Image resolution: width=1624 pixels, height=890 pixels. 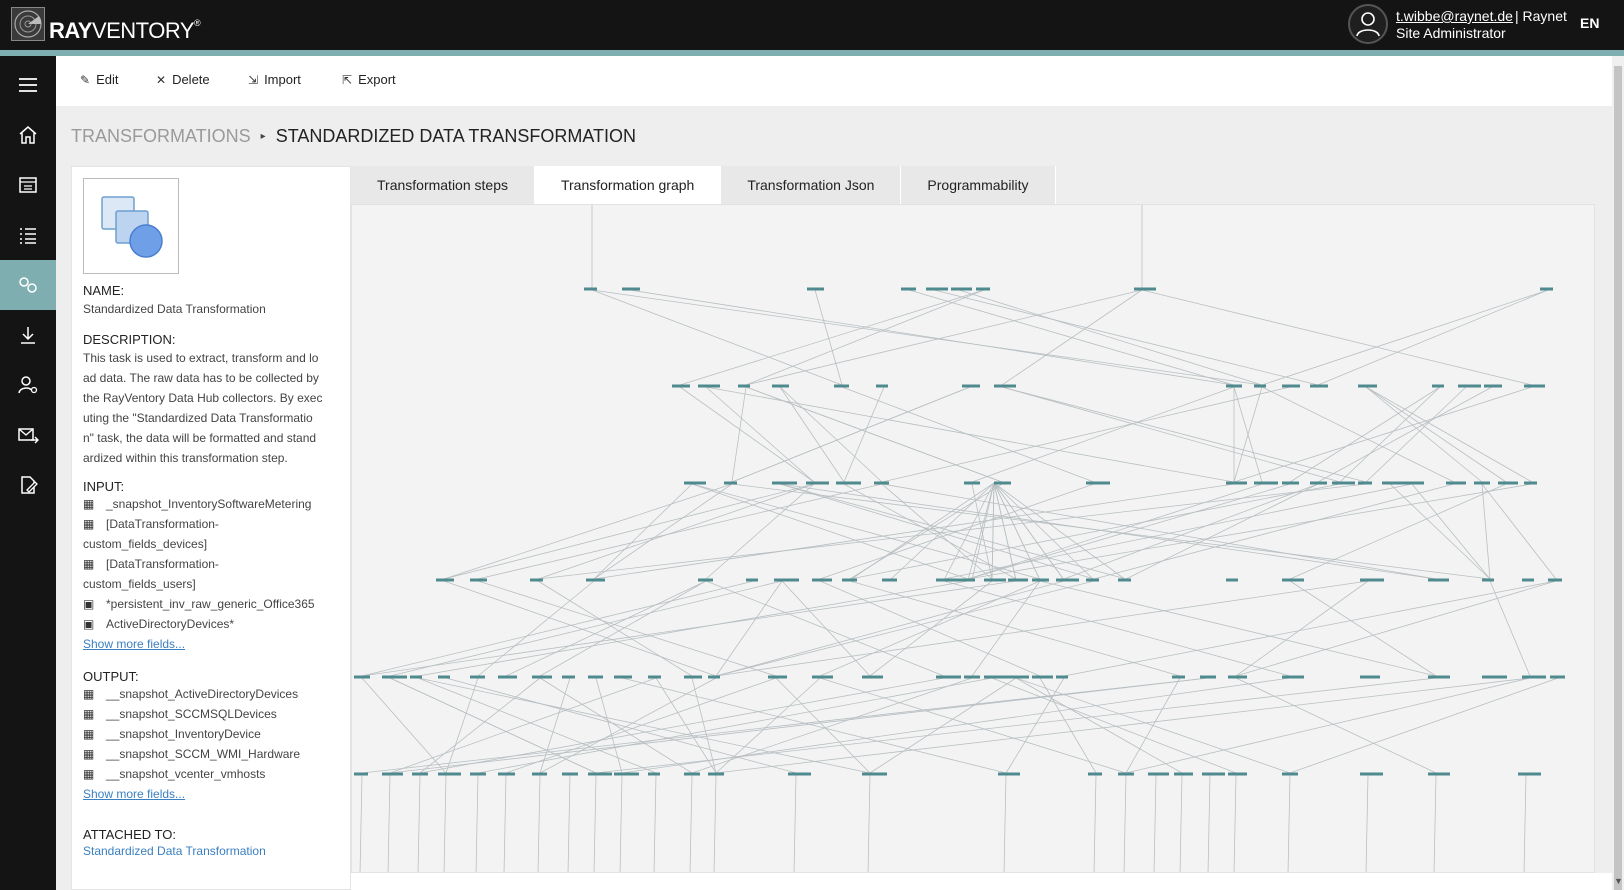 I want to click on list-icon, so click(x=28, y=235).